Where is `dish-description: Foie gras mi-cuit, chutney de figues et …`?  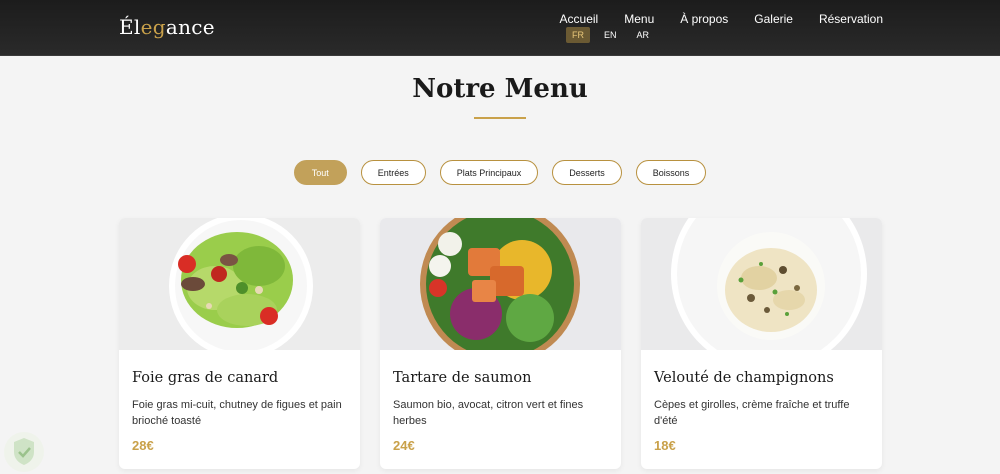
dish-description: Foie gras mi-cuit, chutney de figues et … is located at coordinates (237, 413).